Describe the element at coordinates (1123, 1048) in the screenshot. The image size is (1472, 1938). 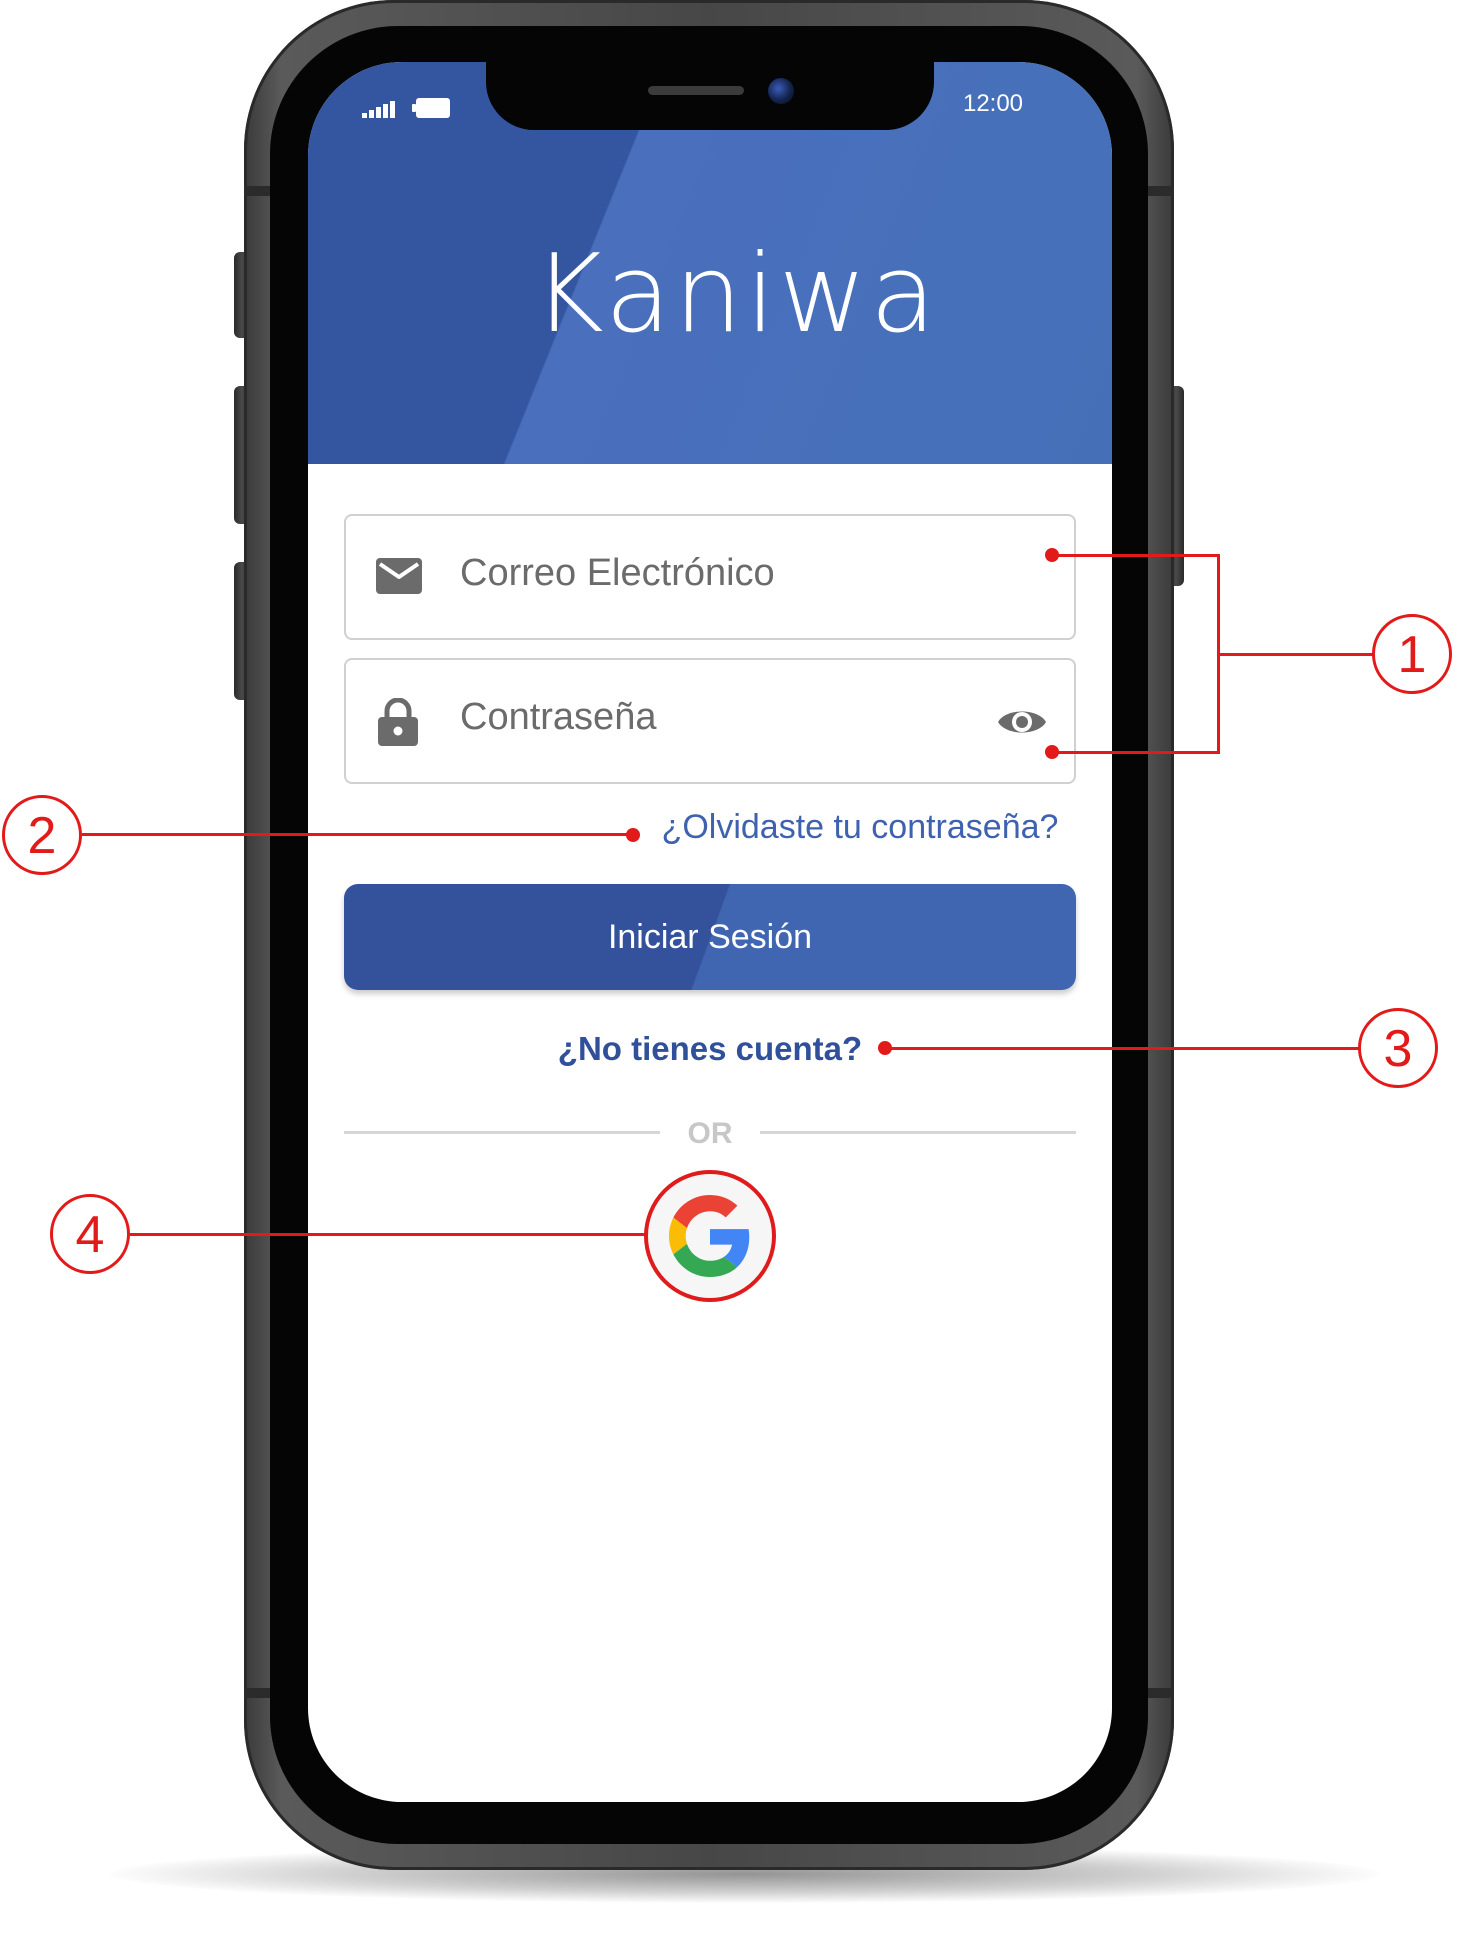
I see `callout-3-line` at that location.